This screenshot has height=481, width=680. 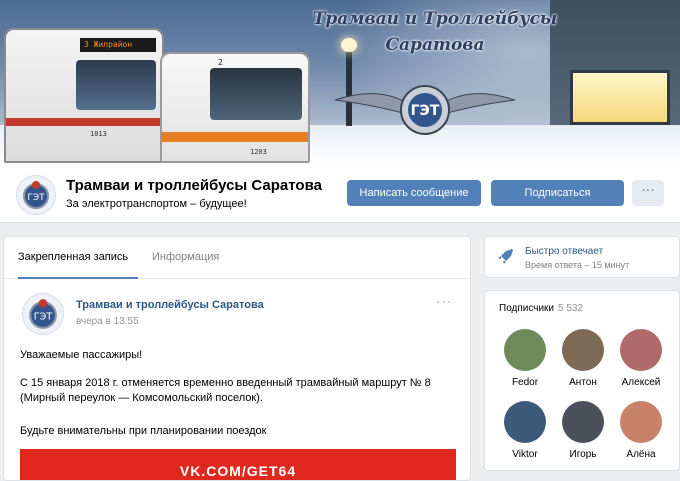 What do you see at coordinates (641, 382) in the screenshot?
I see `subscriber-name: Алексей` at bounding box center [641, 382].